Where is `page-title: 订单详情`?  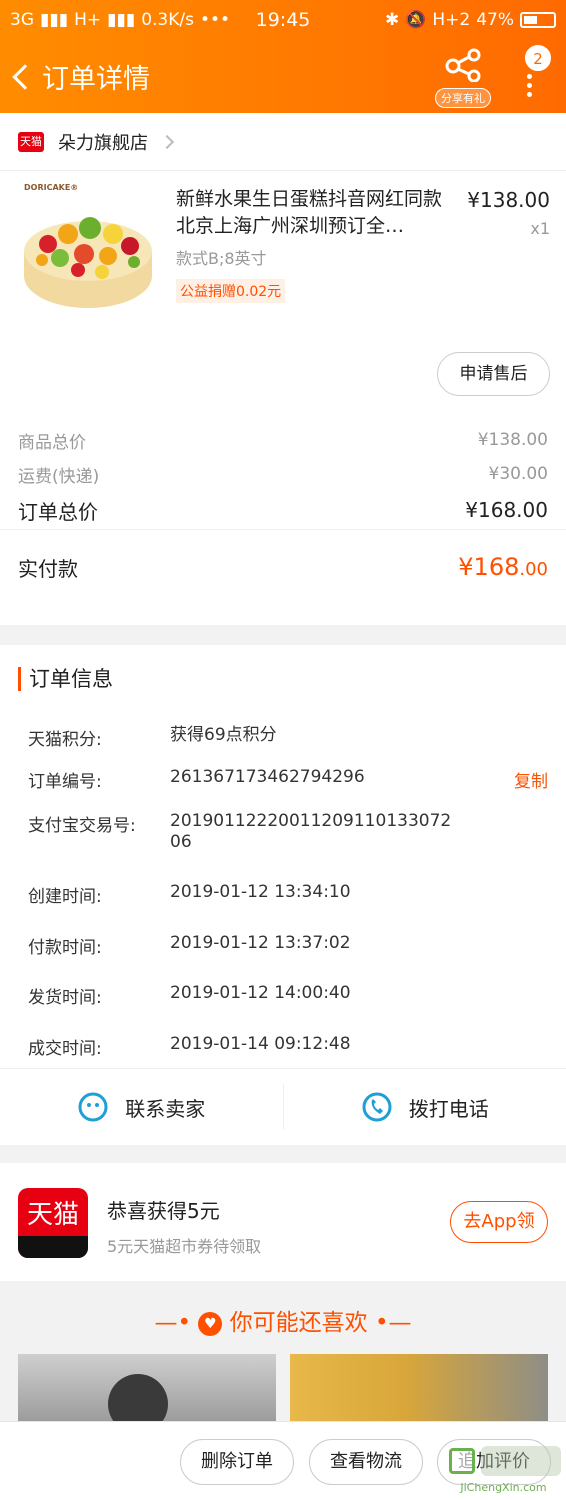 page-title: 订单详情 is located at coordinates (96, 79).